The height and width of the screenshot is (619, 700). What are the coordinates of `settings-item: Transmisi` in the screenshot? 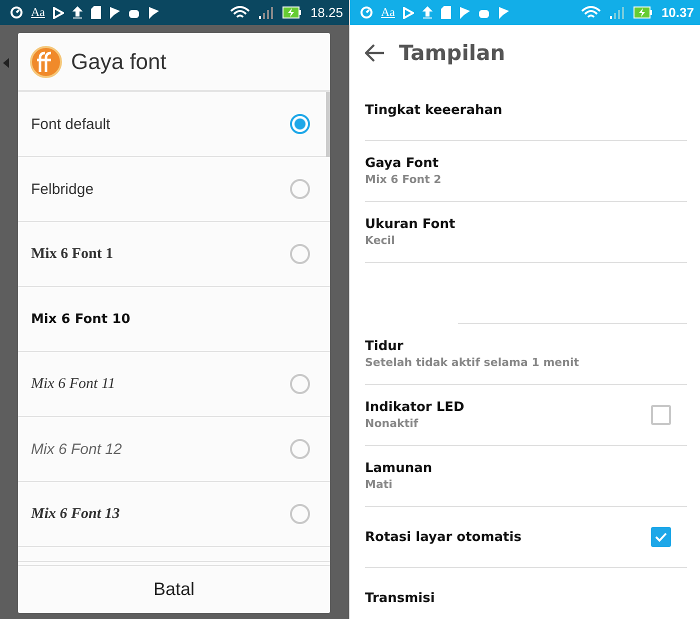 It's located at (526, 593).